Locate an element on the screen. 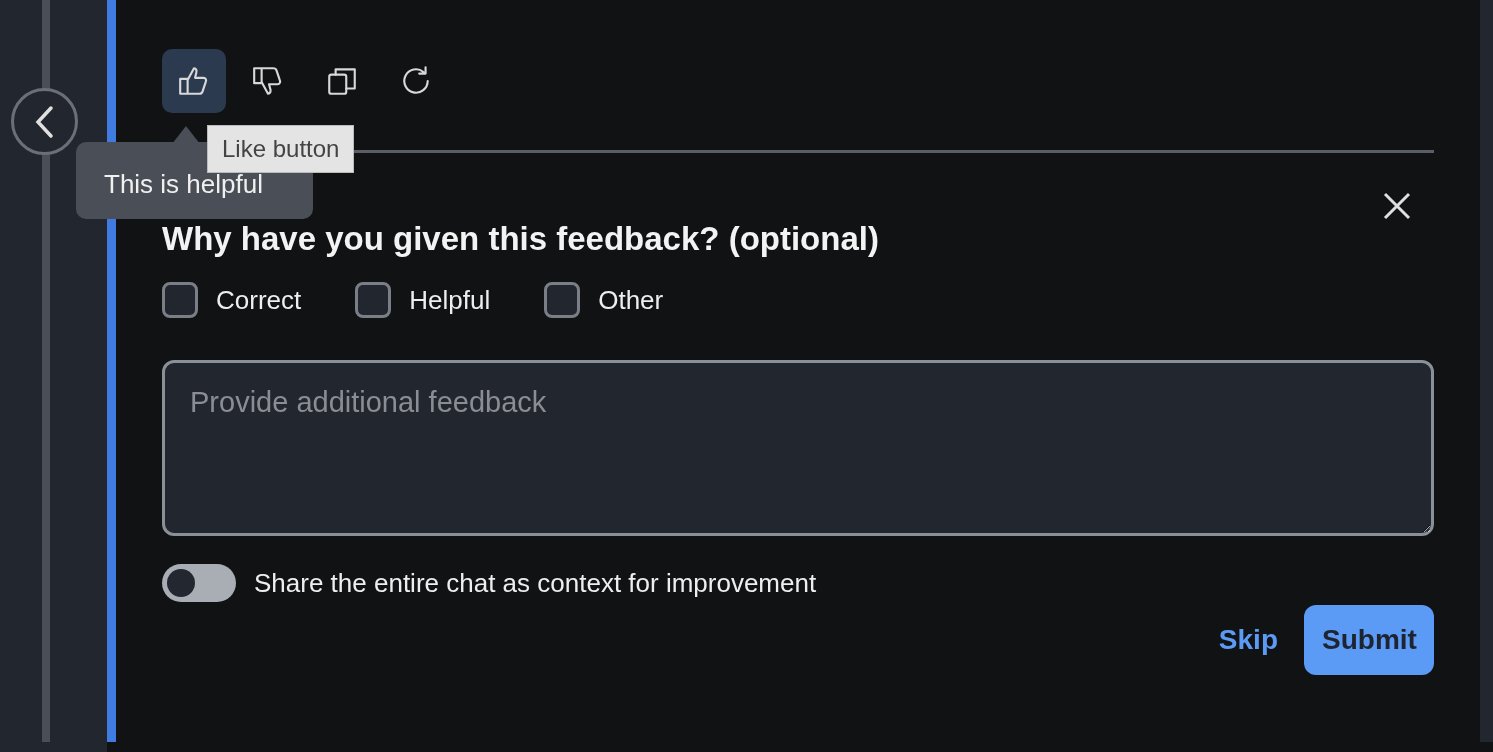 The width and height of the screenshot is (1493, 752). toggle-label: Share the entire chat as context for improvement is located at coordinates (535, 583).